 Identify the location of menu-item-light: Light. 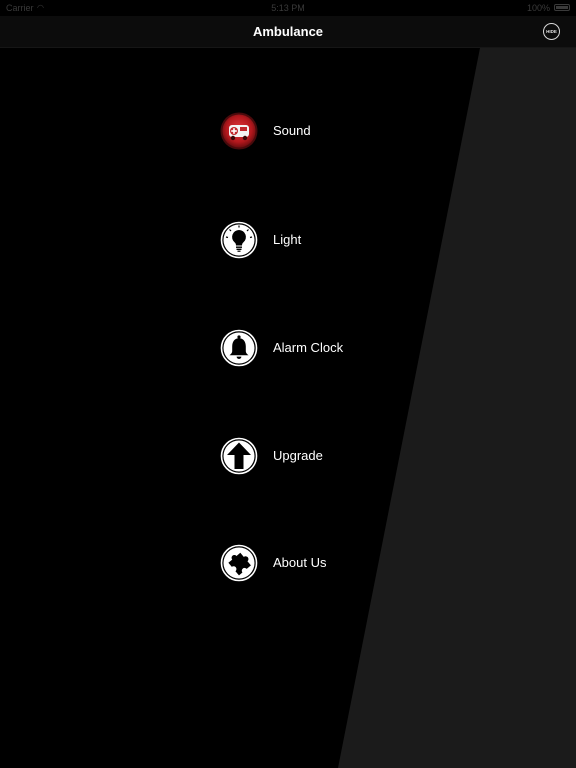
(330, 240).